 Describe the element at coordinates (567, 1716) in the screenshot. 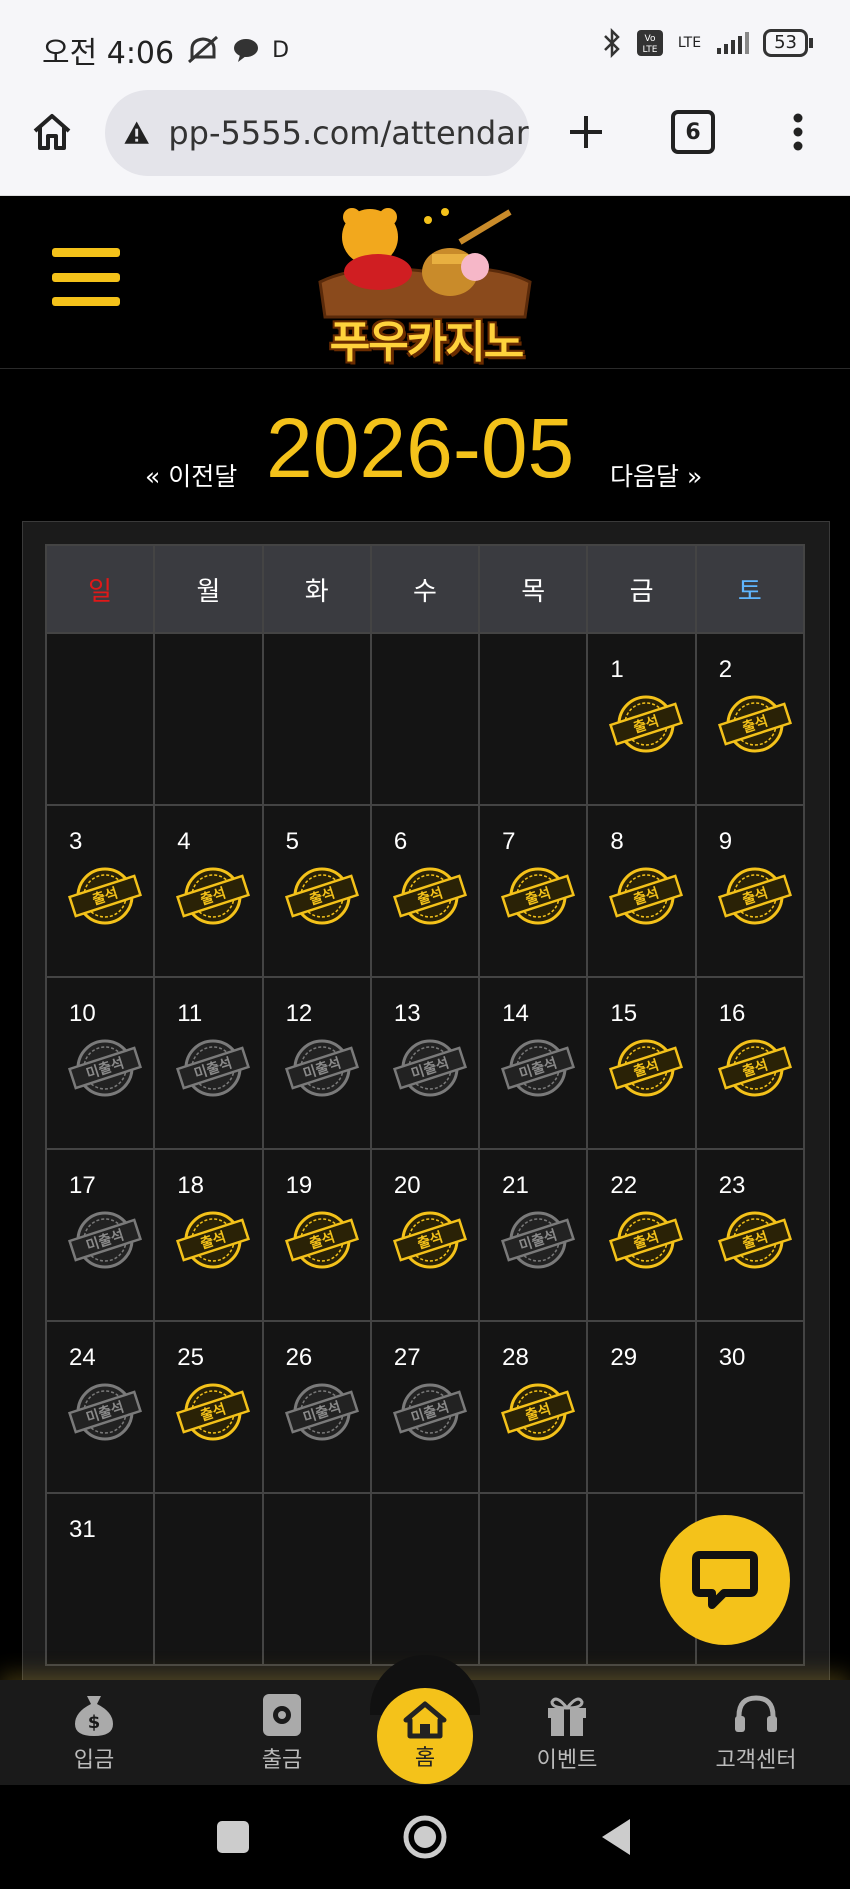

I see `gift-icon` at that location.